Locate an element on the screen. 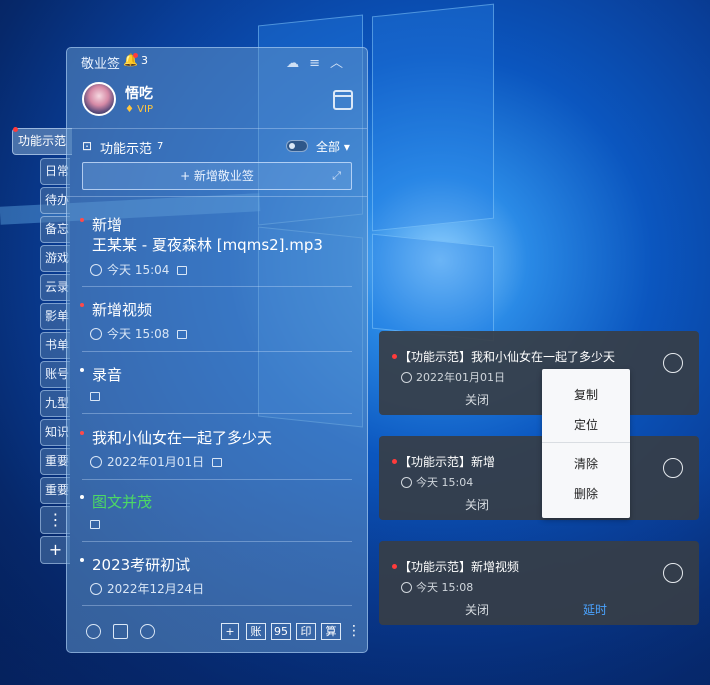 The image size is (710, 685). category-label: 功能示范 is located at coordinates (126, 149).